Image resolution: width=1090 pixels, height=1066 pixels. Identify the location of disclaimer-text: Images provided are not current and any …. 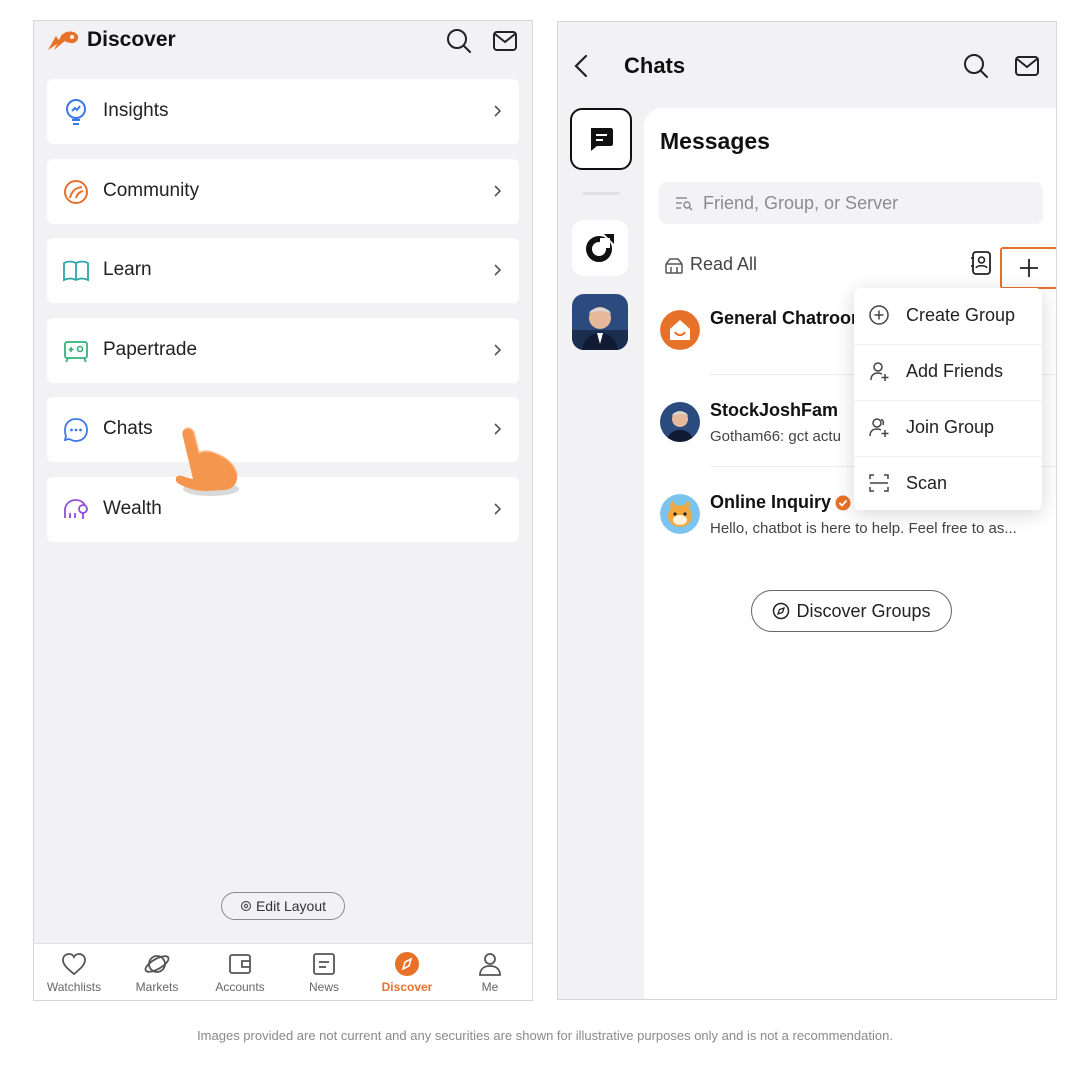
(545, 1035).